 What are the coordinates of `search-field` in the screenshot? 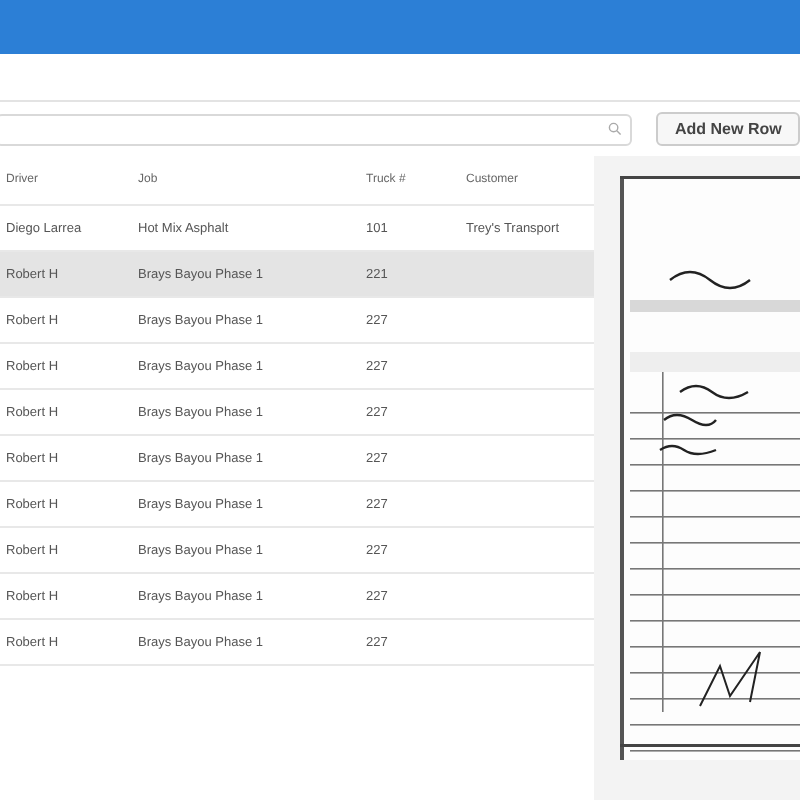 It's located at (316, 129).